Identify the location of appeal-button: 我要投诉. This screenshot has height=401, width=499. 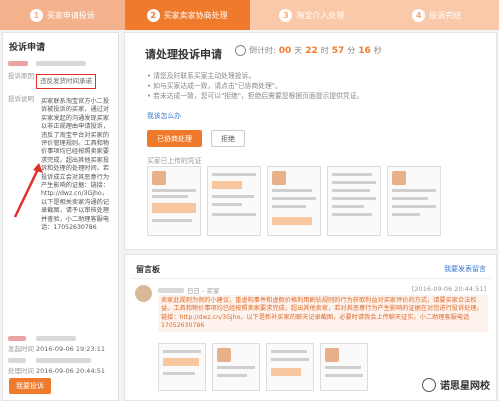
(30, 386).